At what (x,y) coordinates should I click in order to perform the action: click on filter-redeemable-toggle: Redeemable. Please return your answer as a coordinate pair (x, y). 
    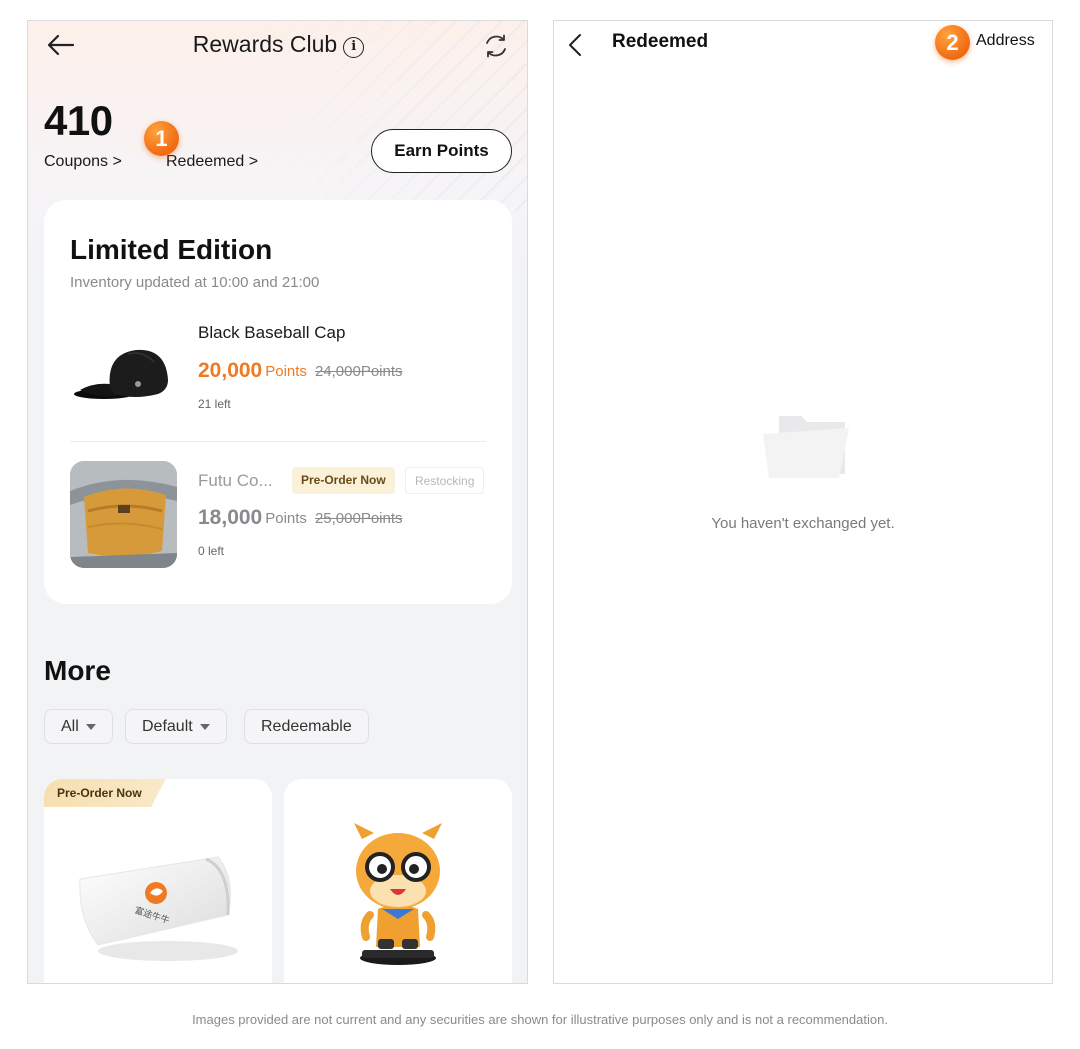
    Looking at the image, I should click on (306, 726).